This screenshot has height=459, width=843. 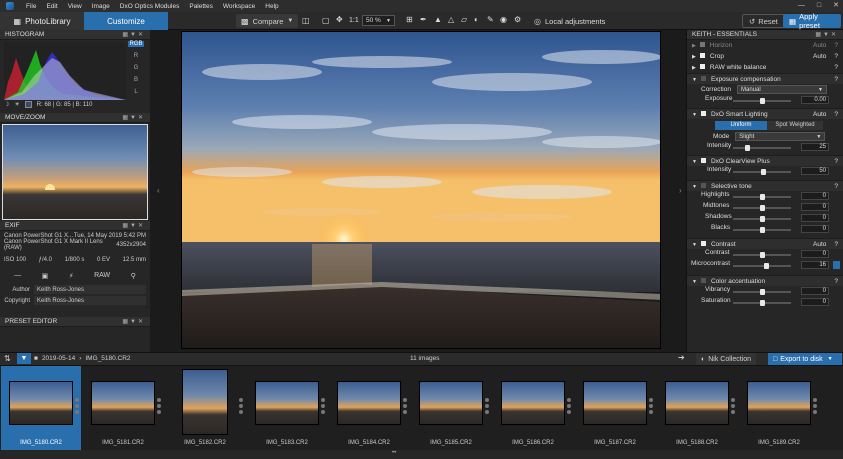 What do you see at coordinates (836, 265) in the screenshot?
I see `microcontrast-auto-icon` at bounding box center [836, 265].